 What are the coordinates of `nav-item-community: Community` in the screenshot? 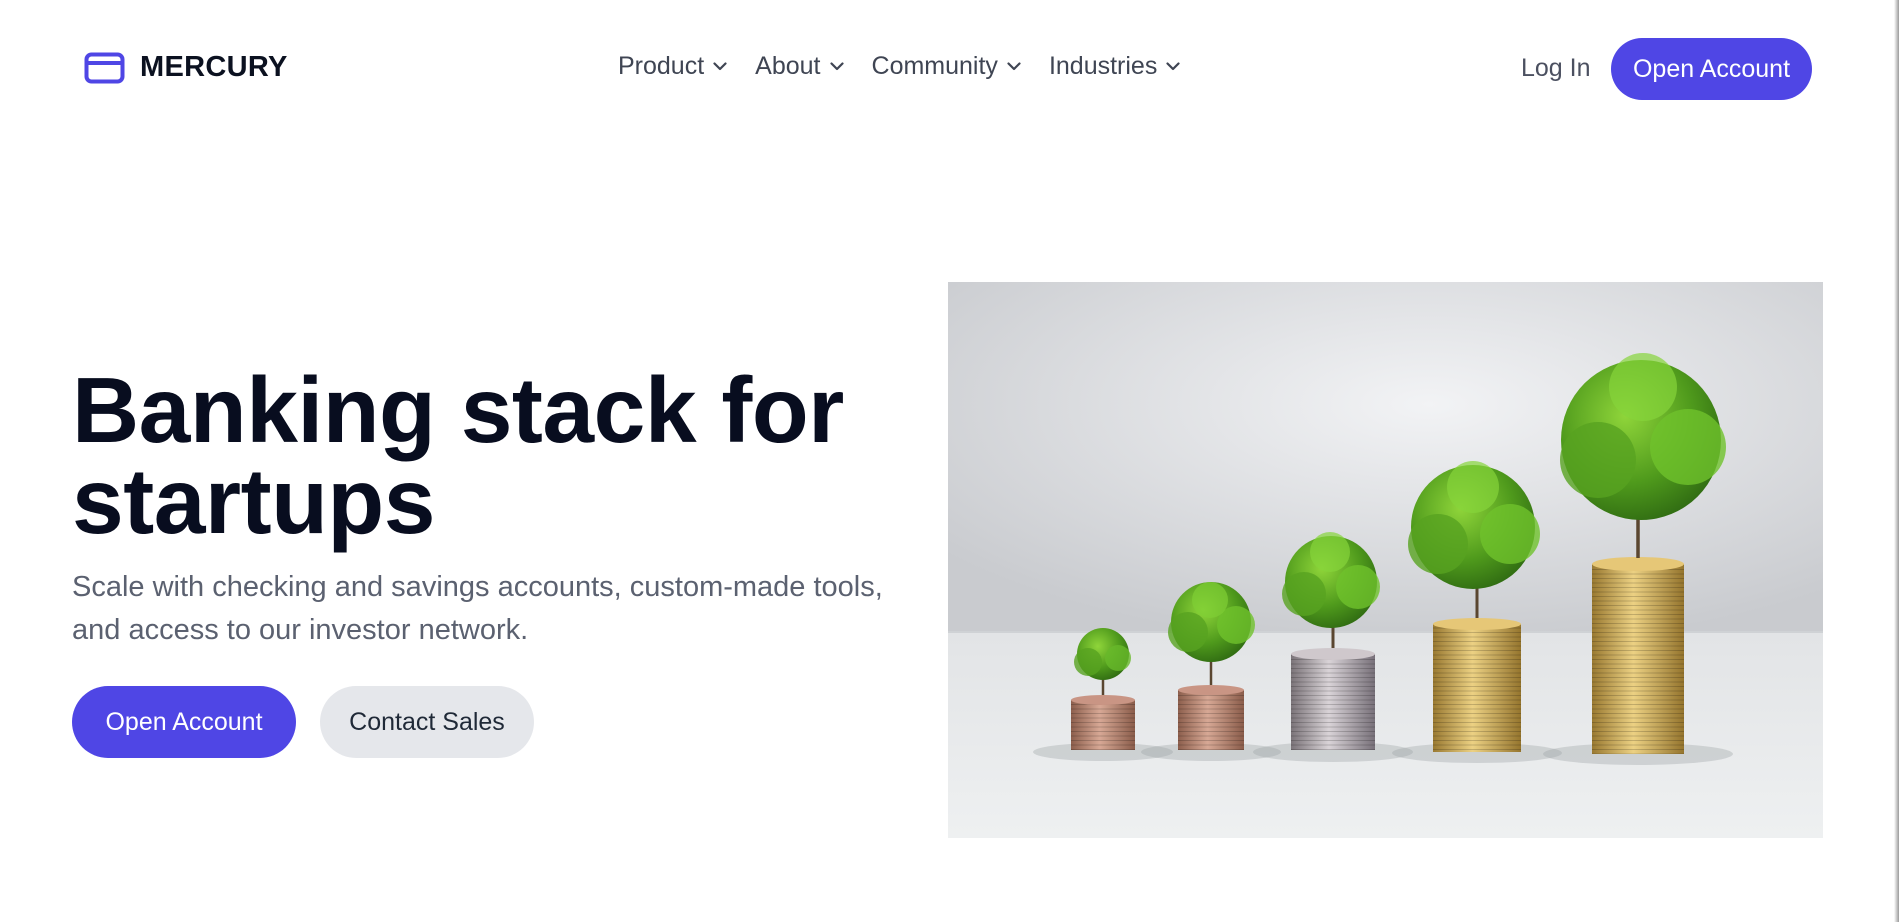 It's located at (946, 66).